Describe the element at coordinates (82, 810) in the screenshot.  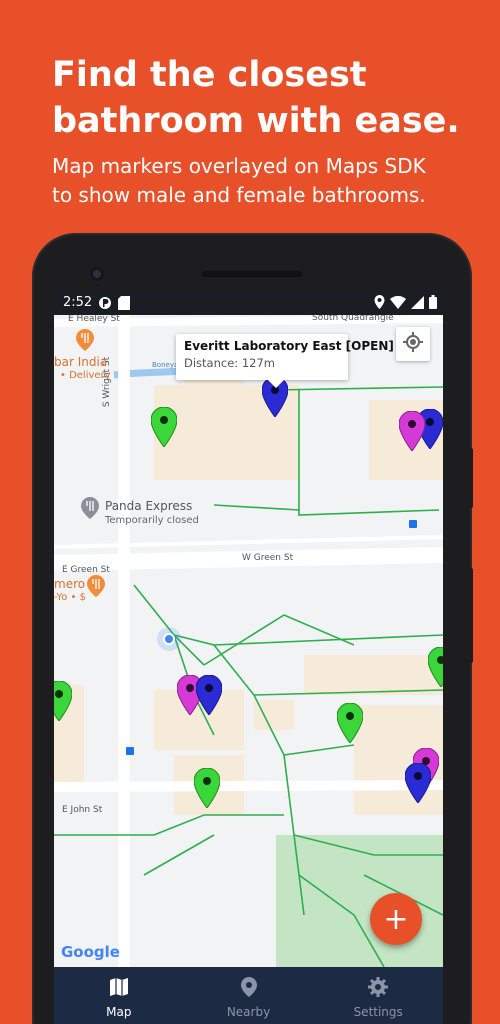
I see `label-e-john: E John St` at that location.